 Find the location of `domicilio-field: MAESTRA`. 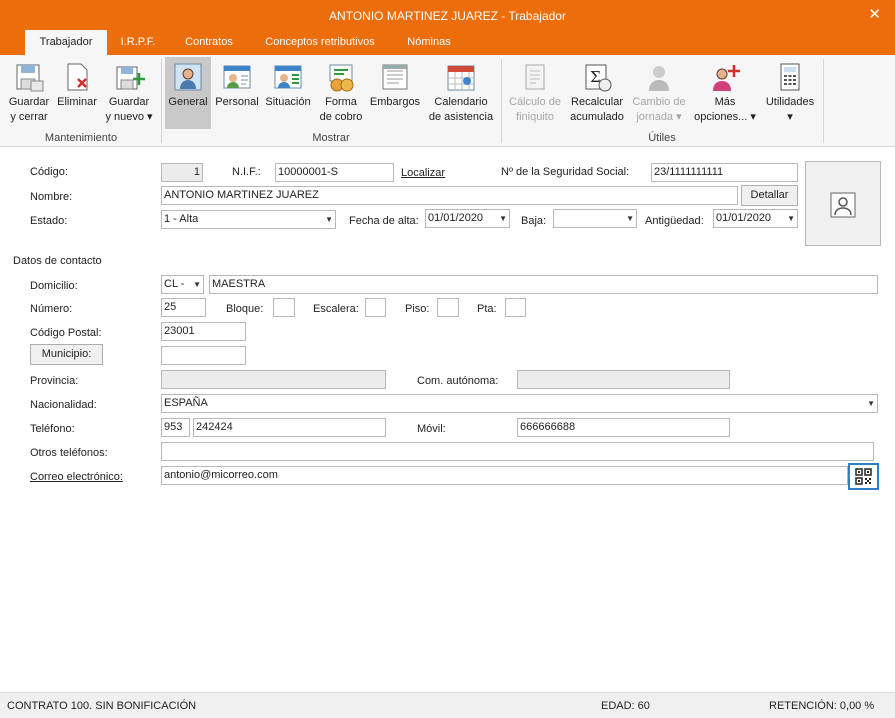

domicilio-field: MAESTRA is located at coordinates (543, 284).